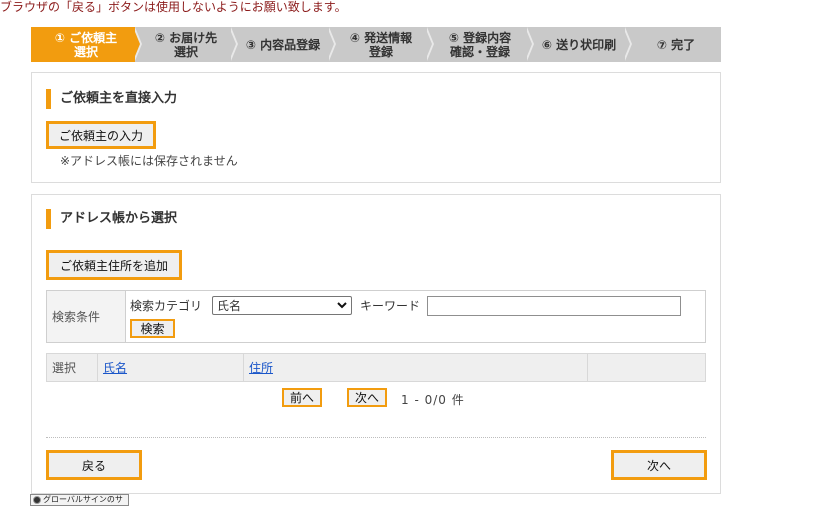 The height and width of the screenshot is (506, 819). I want to click on category-label: 検索カテゴリ, so click(166, 306).